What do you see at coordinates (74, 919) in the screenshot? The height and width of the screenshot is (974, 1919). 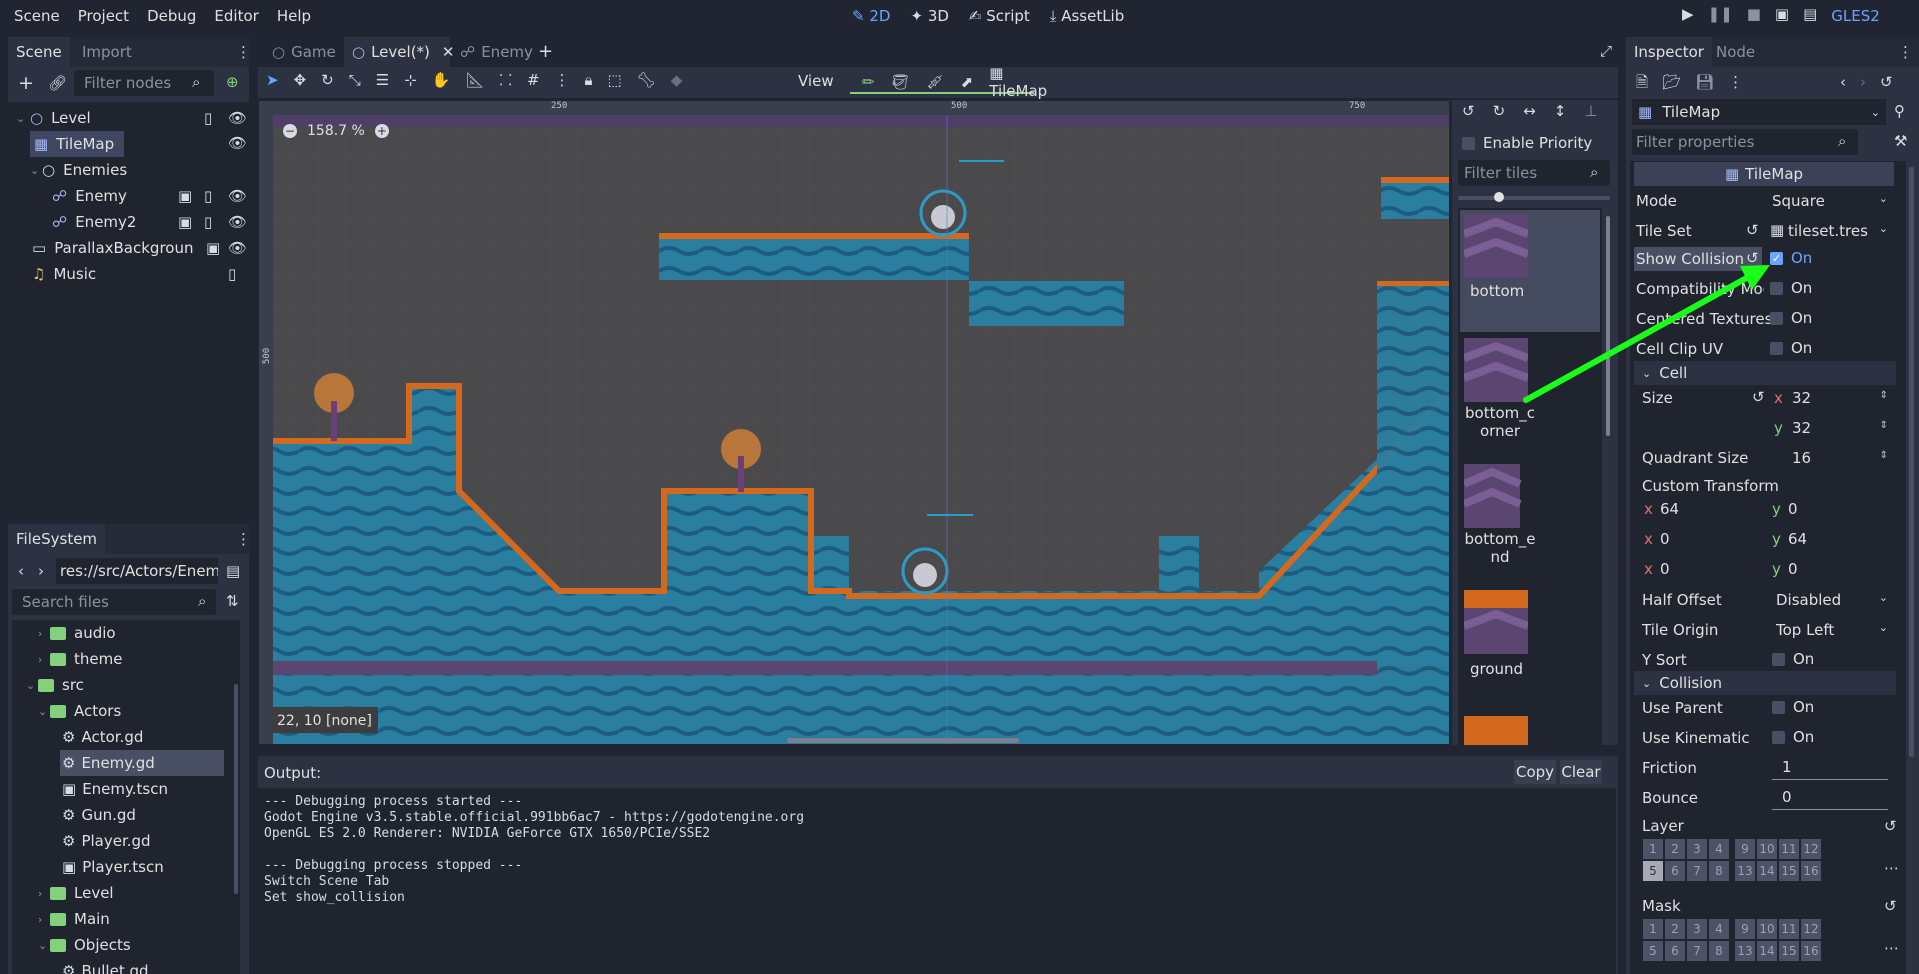 I see `file-item-main: › Main` at bounding box center [74, 919].